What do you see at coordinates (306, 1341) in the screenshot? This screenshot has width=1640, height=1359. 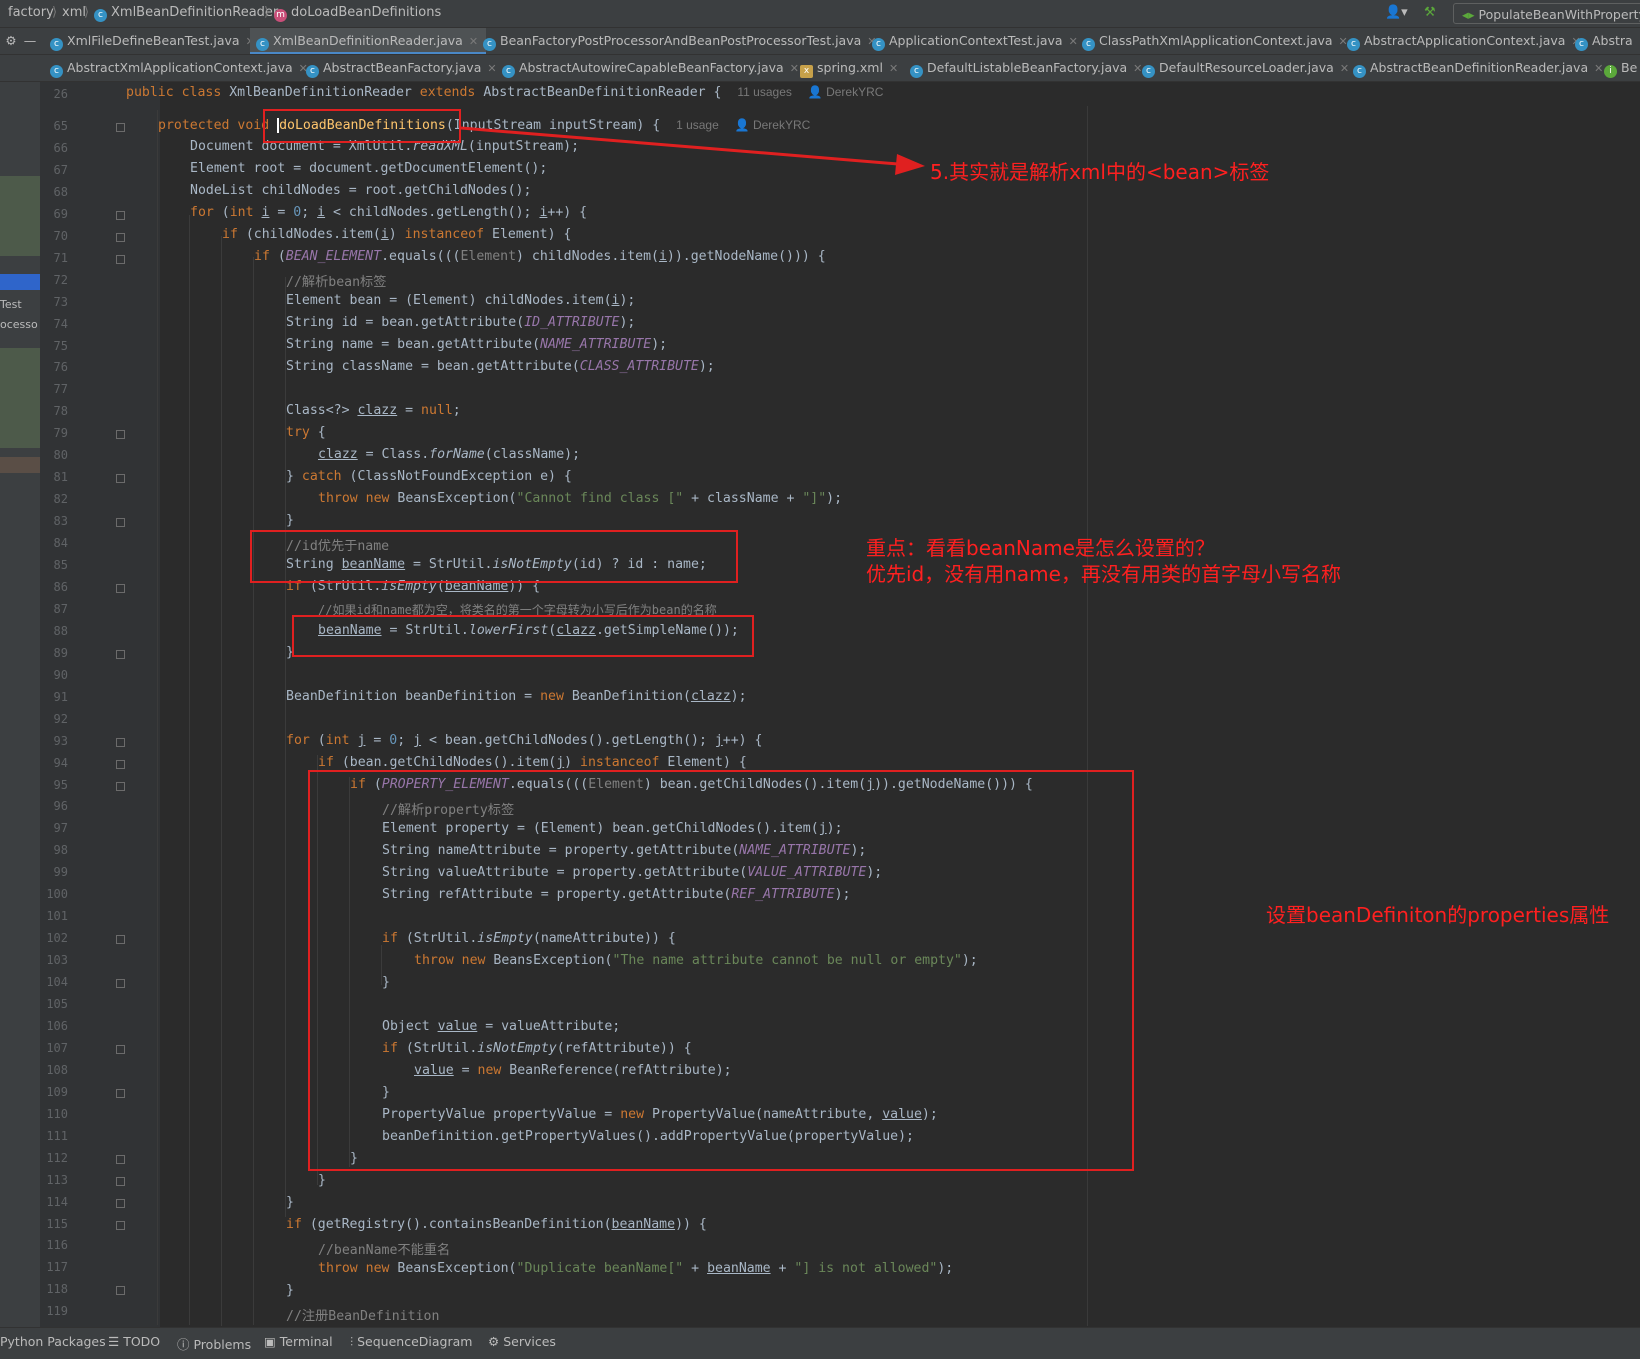 I see `terminal-label: Terminal` at bounding box center [306, 1341].